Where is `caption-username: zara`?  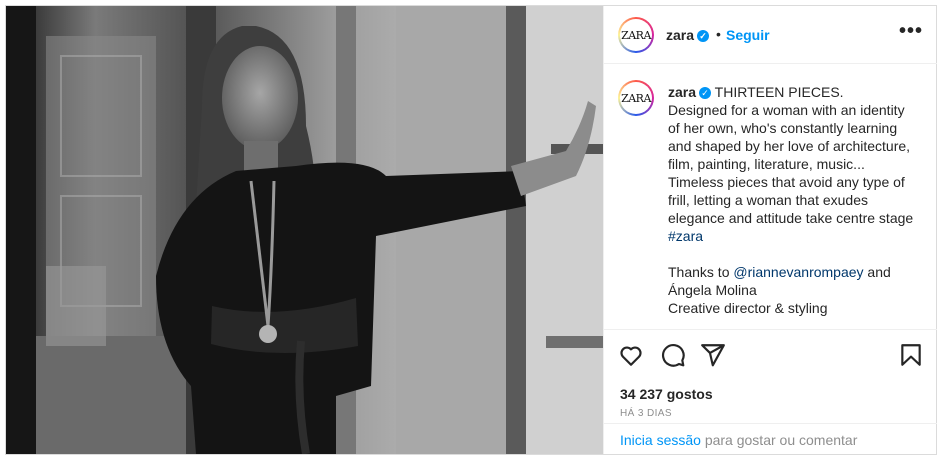 caption-username: zara is located at coordinates (682, 92).